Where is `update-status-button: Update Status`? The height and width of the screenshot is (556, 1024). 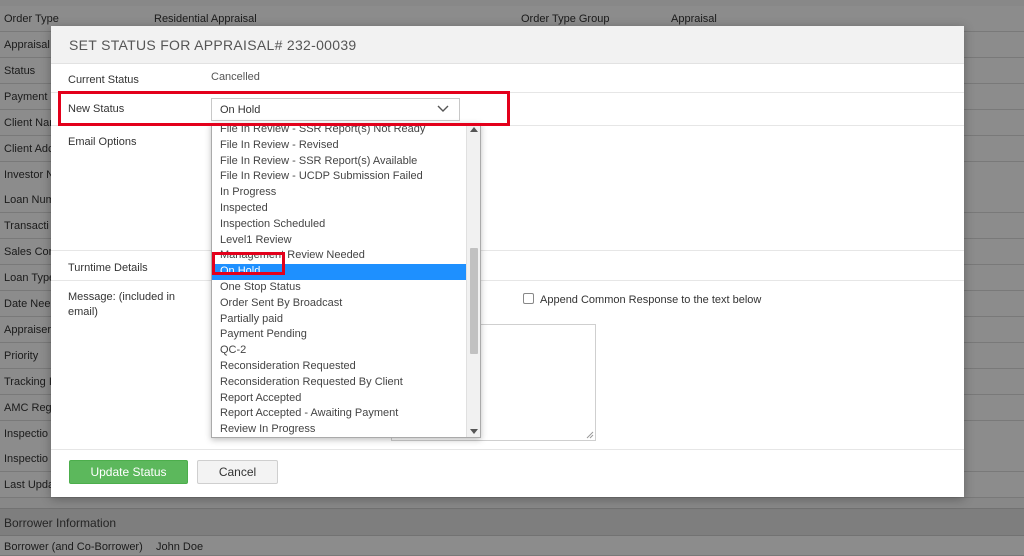 update-status-button: Update Status is located at coordinates (128, 472).